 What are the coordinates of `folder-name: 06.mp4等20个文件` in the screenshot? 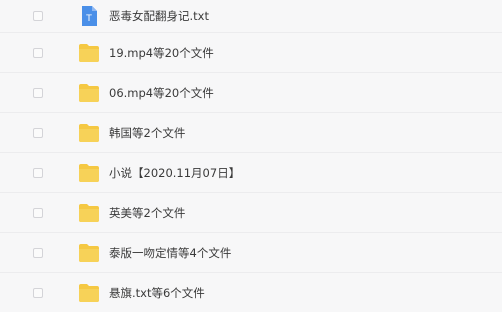 It's located at (161, 93).